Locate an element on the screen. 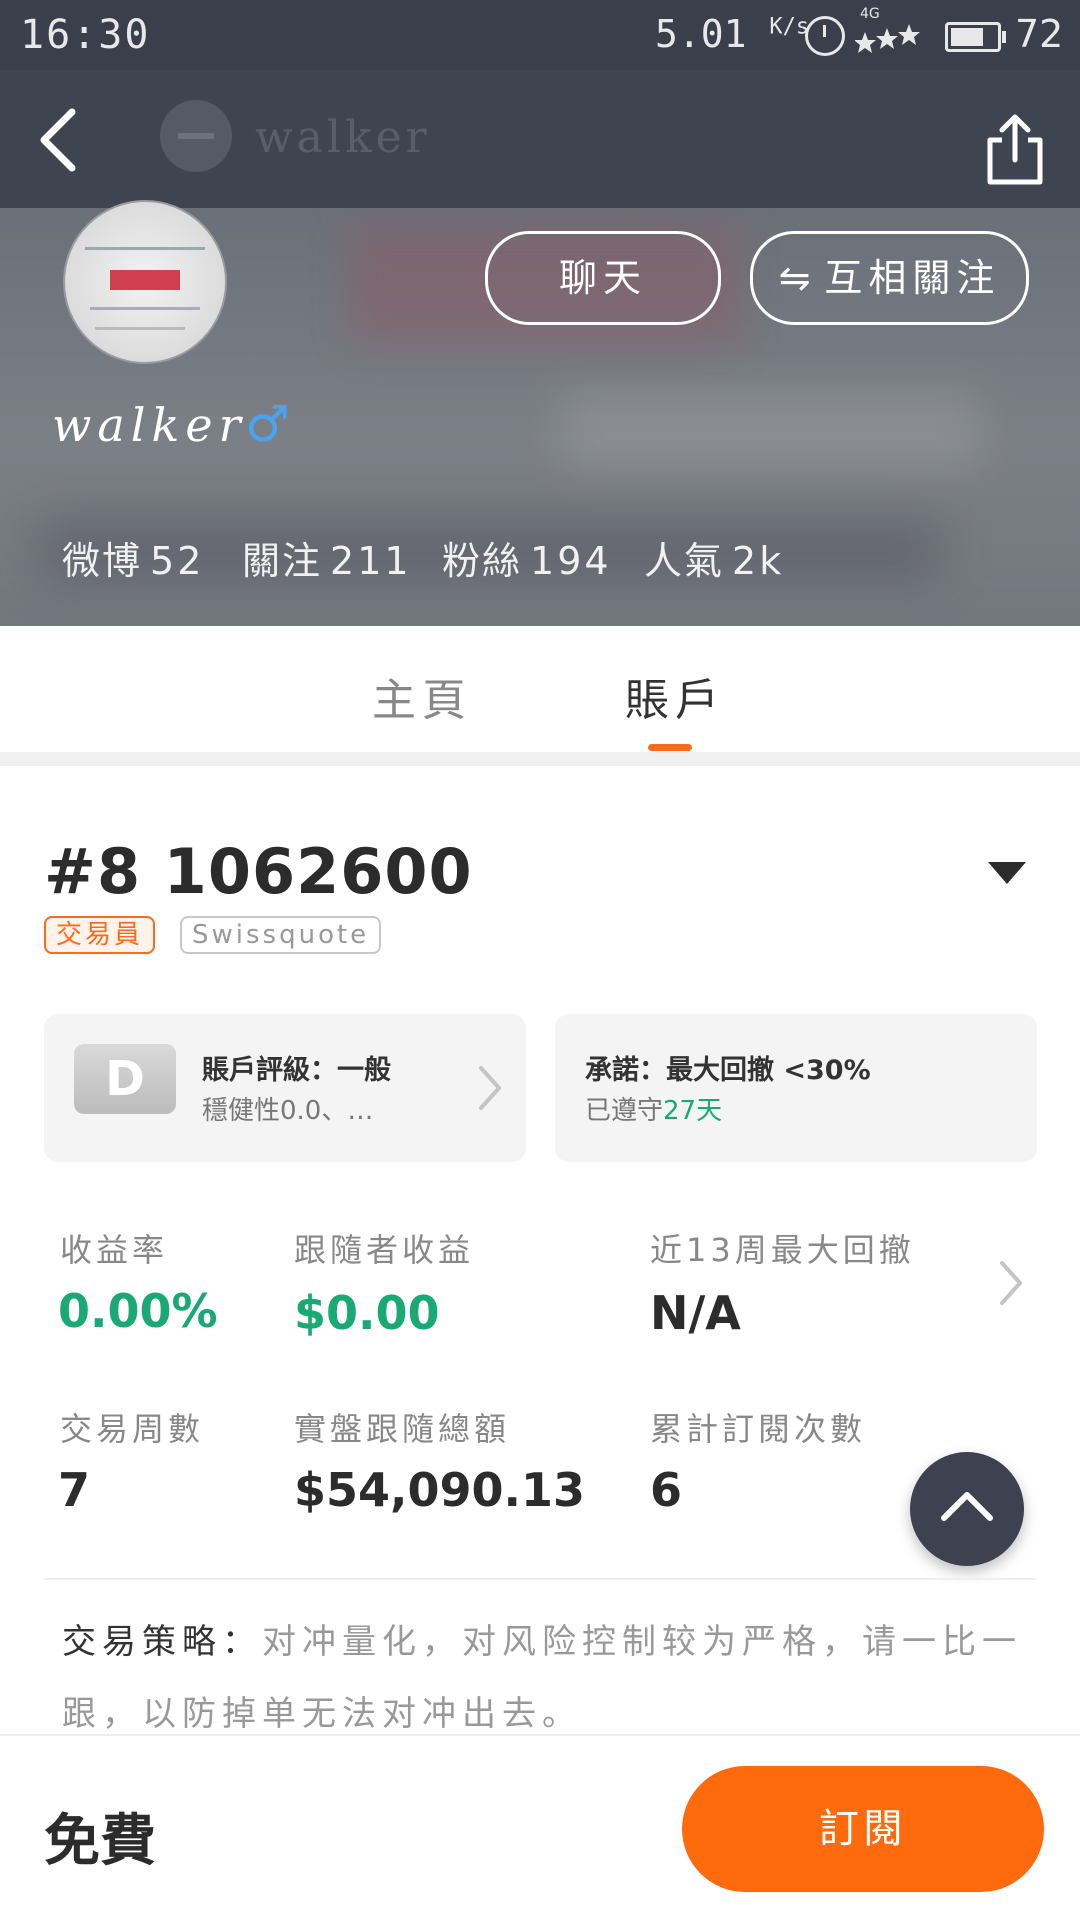 This screenshot has height=1922, width=1080. back-button is located at coordinates (70, 140).